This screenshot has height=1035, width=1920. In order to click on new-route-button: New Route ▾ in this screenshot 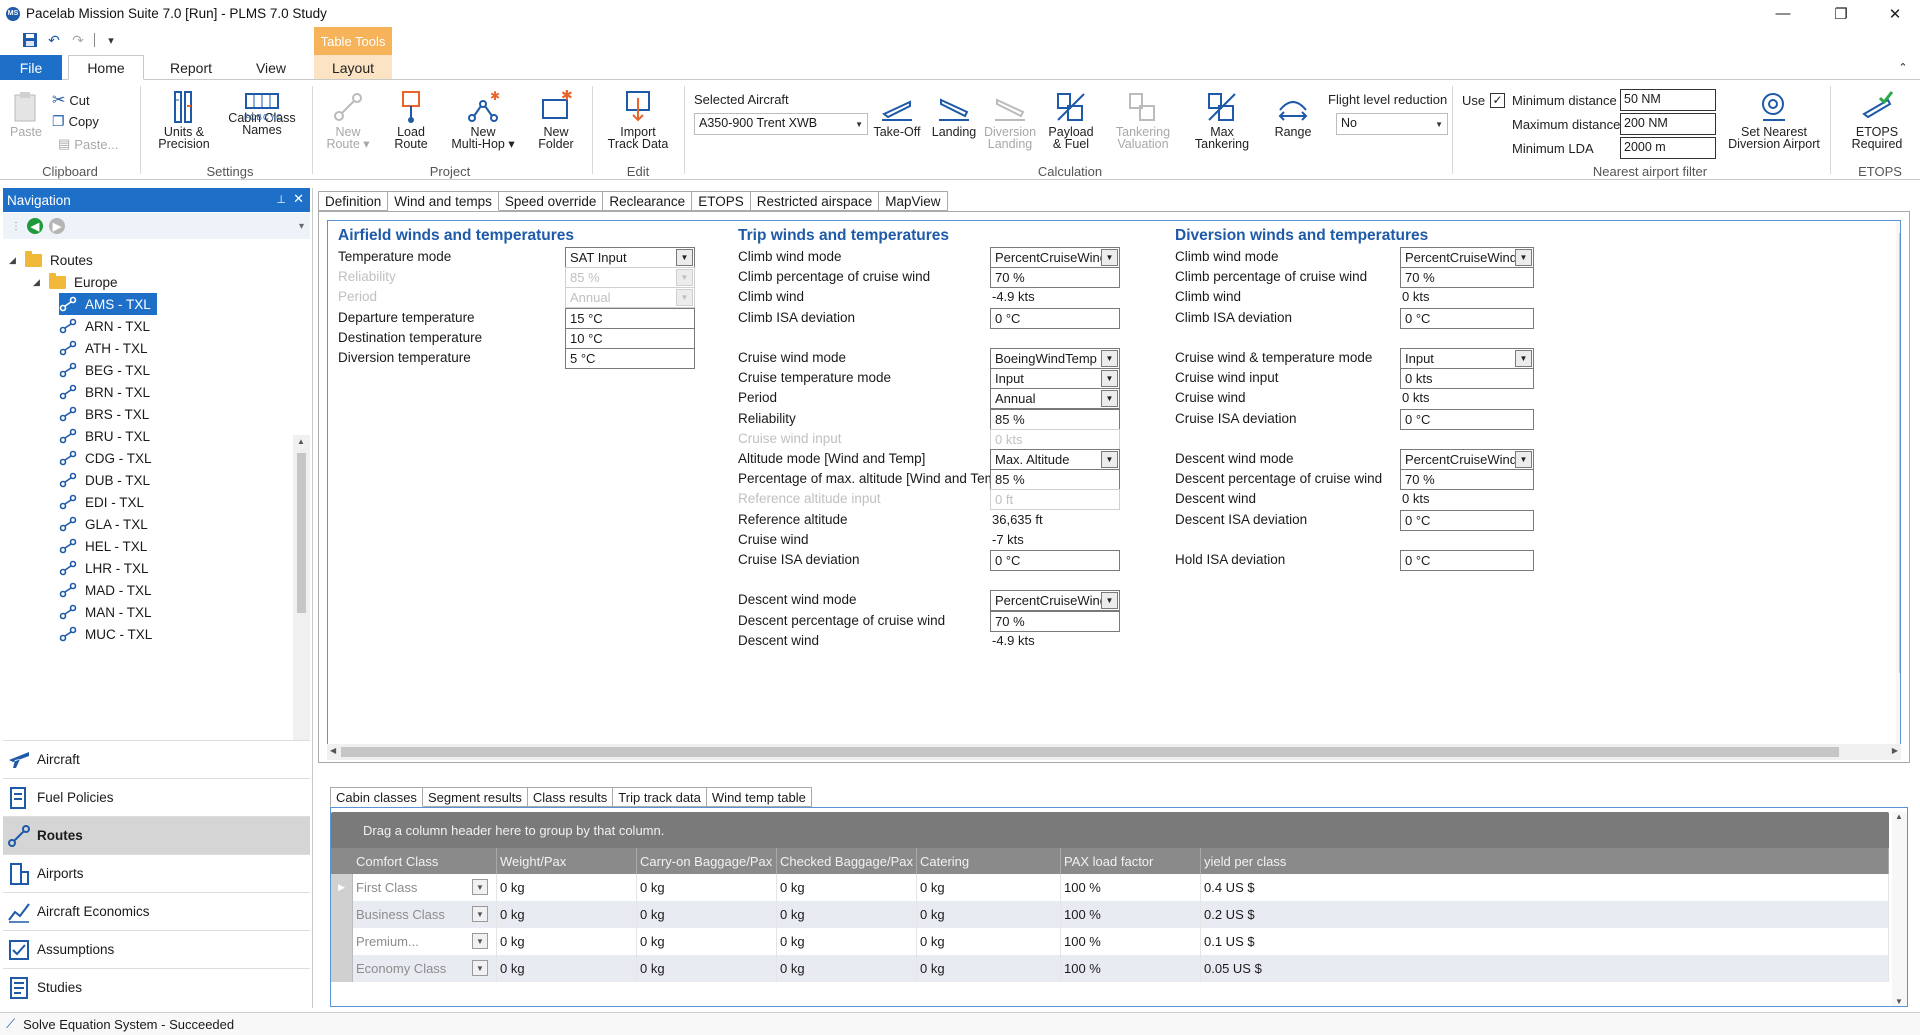, I will do `click(348, 120)`.